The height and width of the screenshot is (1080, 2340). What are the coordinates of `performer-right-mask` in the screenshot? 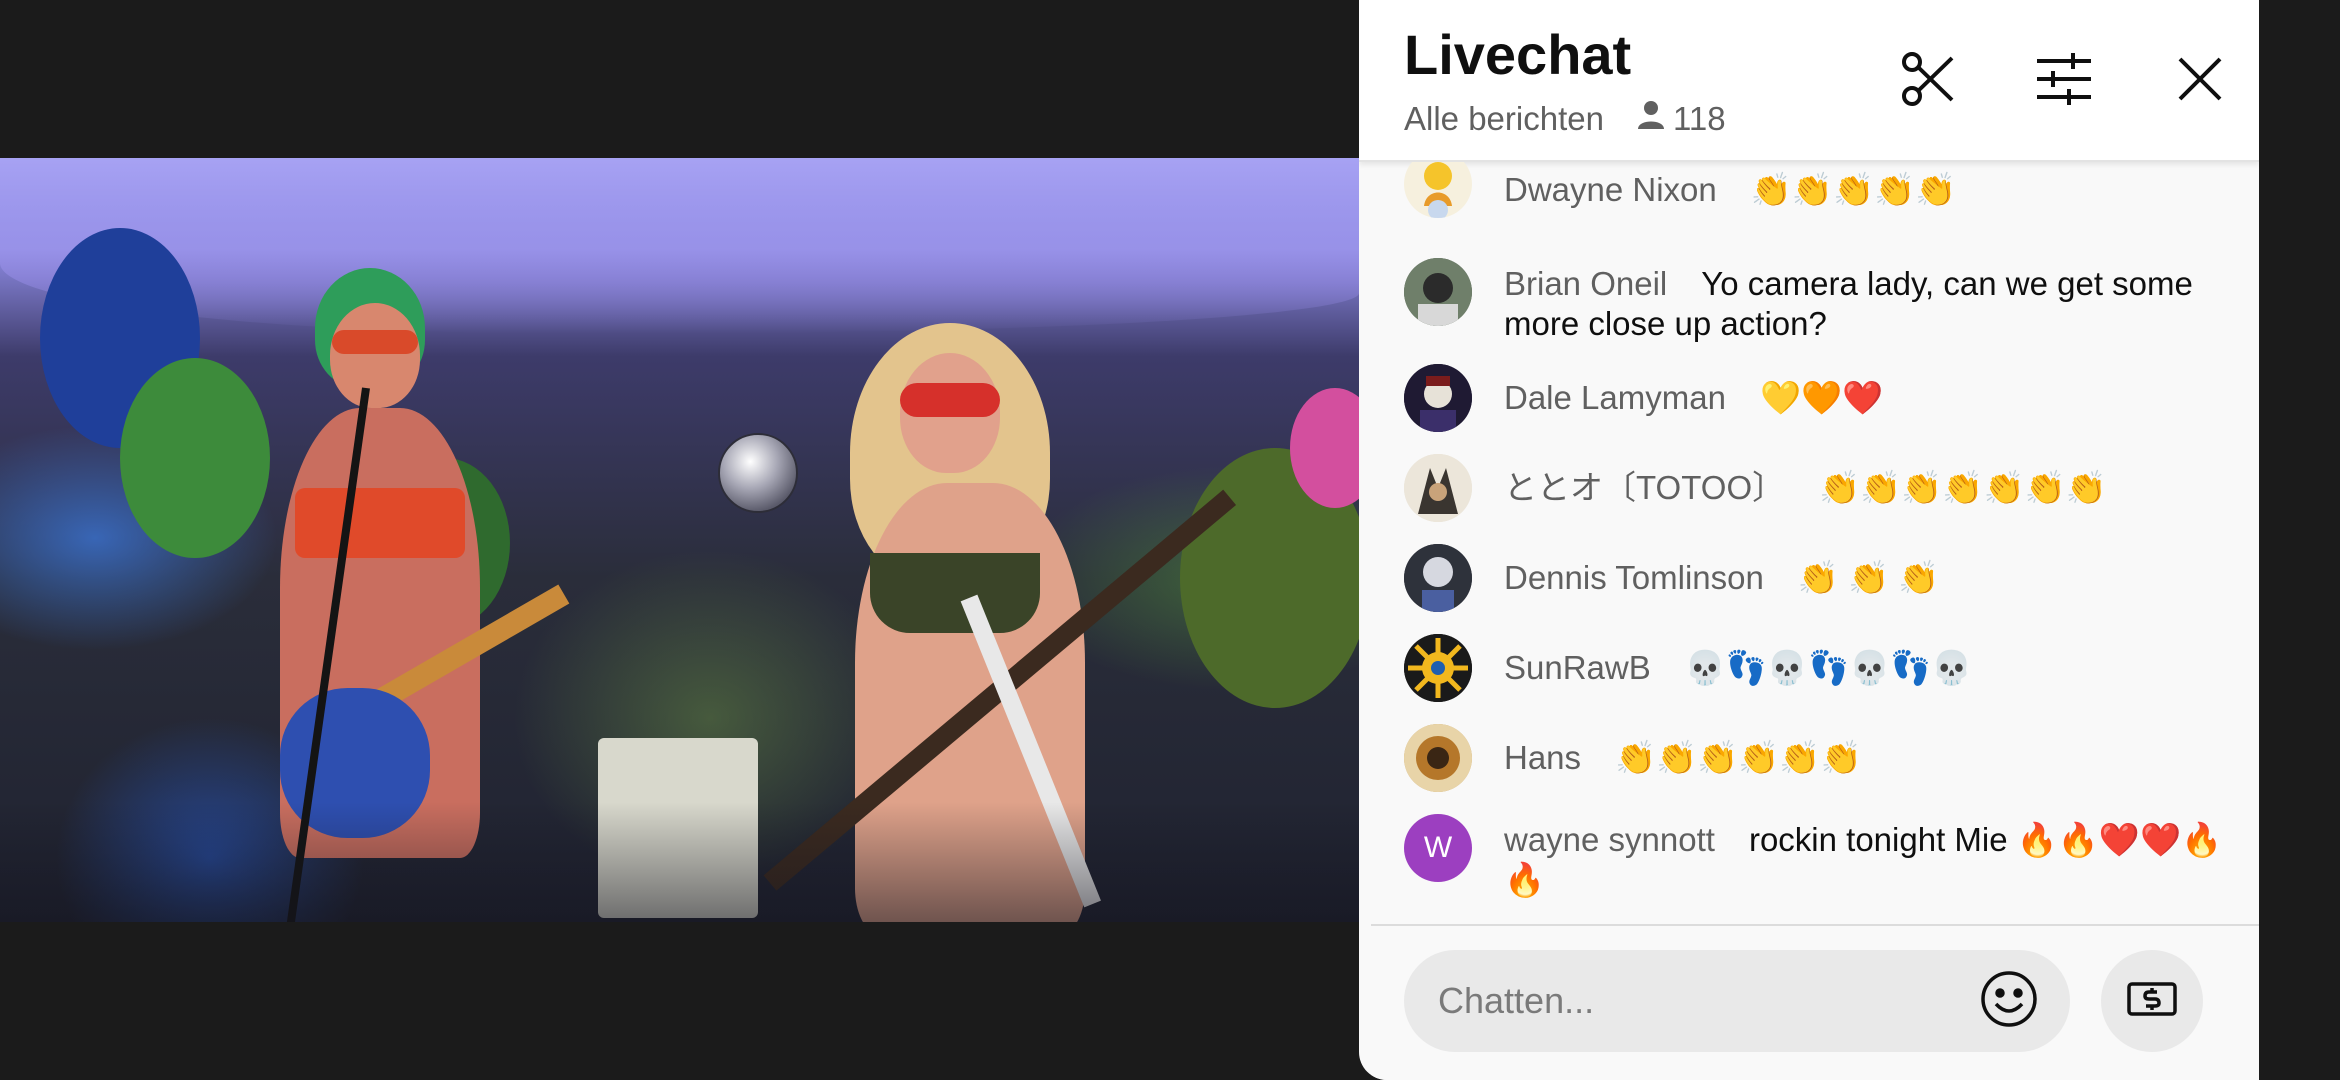 It's located at (950, 400).